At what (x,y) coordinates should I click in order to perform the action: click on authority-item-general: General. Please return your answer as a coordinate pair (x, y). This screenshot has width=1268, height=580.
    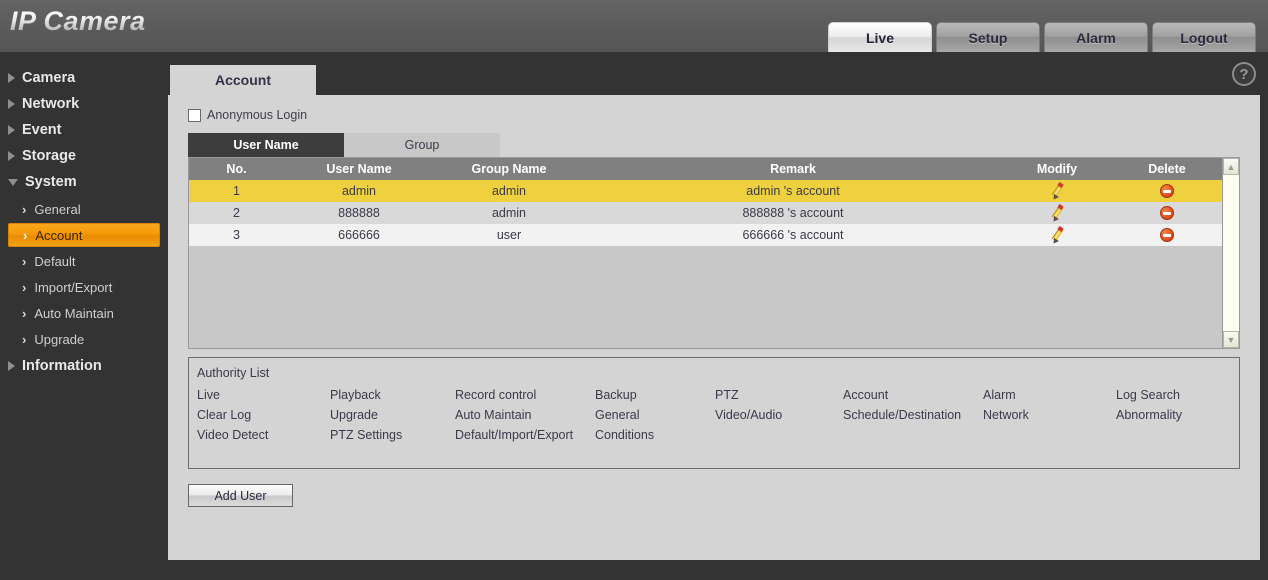
    Looking at the image, I should click on (655, 415).